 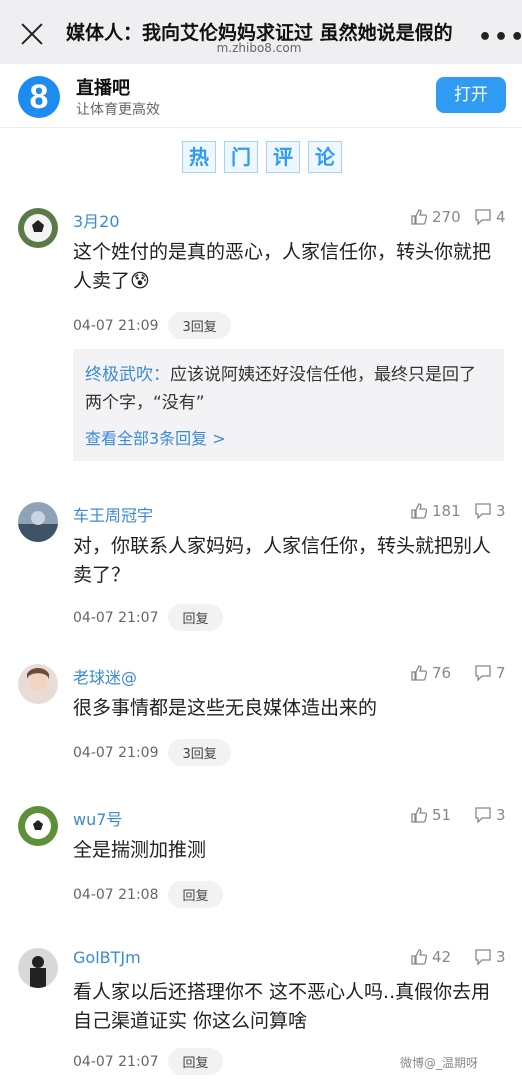 I want to click on heading-char: 门, so click(x=241, y=157).